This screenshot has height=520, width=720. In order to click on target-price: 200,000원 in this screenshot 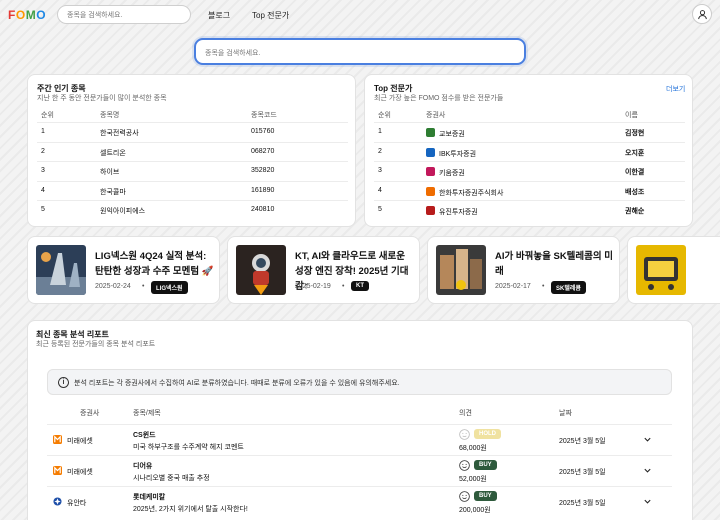, I will do `click(475, 510)`.